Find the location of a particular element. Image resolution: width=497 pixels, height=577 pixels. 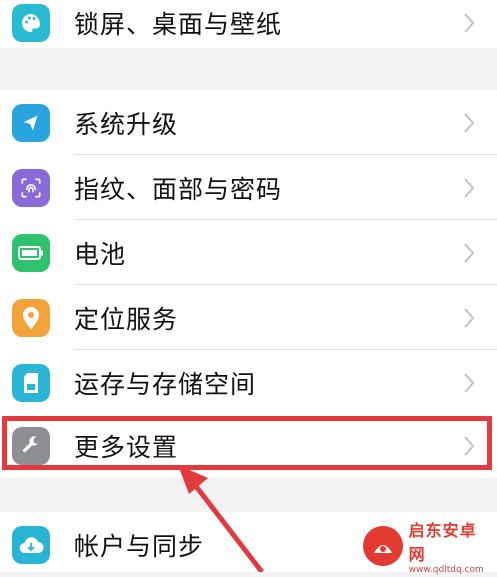

watermark-url: www.qdltdq.com is located at coordinates (446, 570).